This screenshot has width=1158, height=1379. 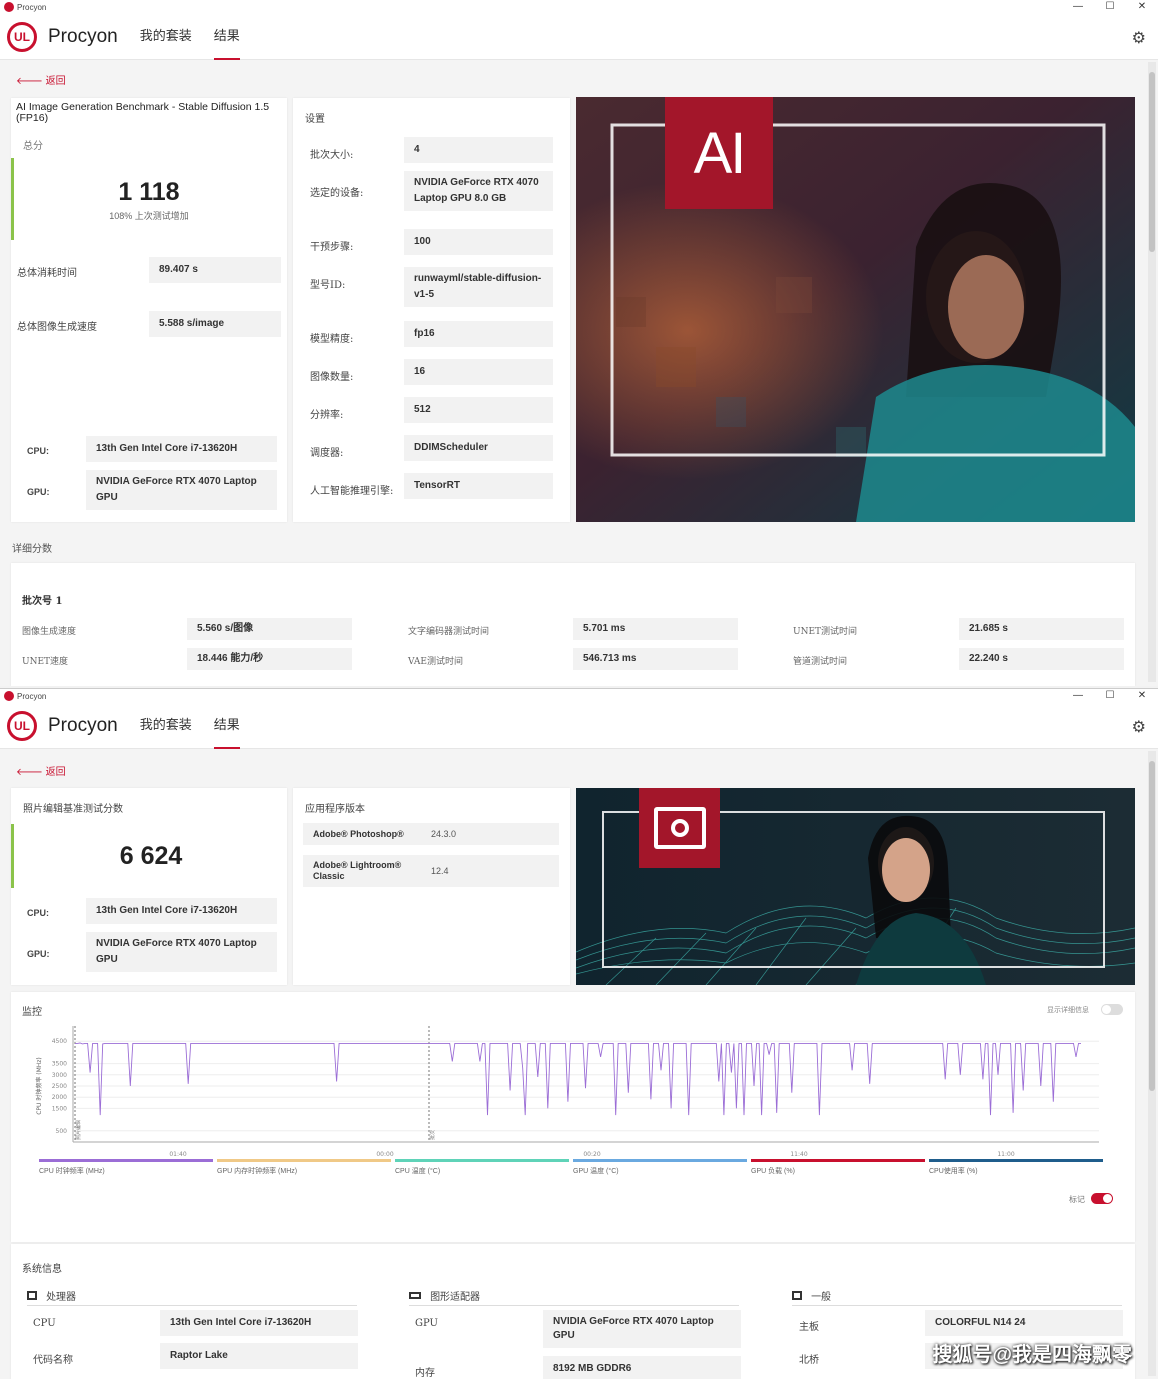 I want to click on sys-label: 北桥, so click(x=809, y=1360).